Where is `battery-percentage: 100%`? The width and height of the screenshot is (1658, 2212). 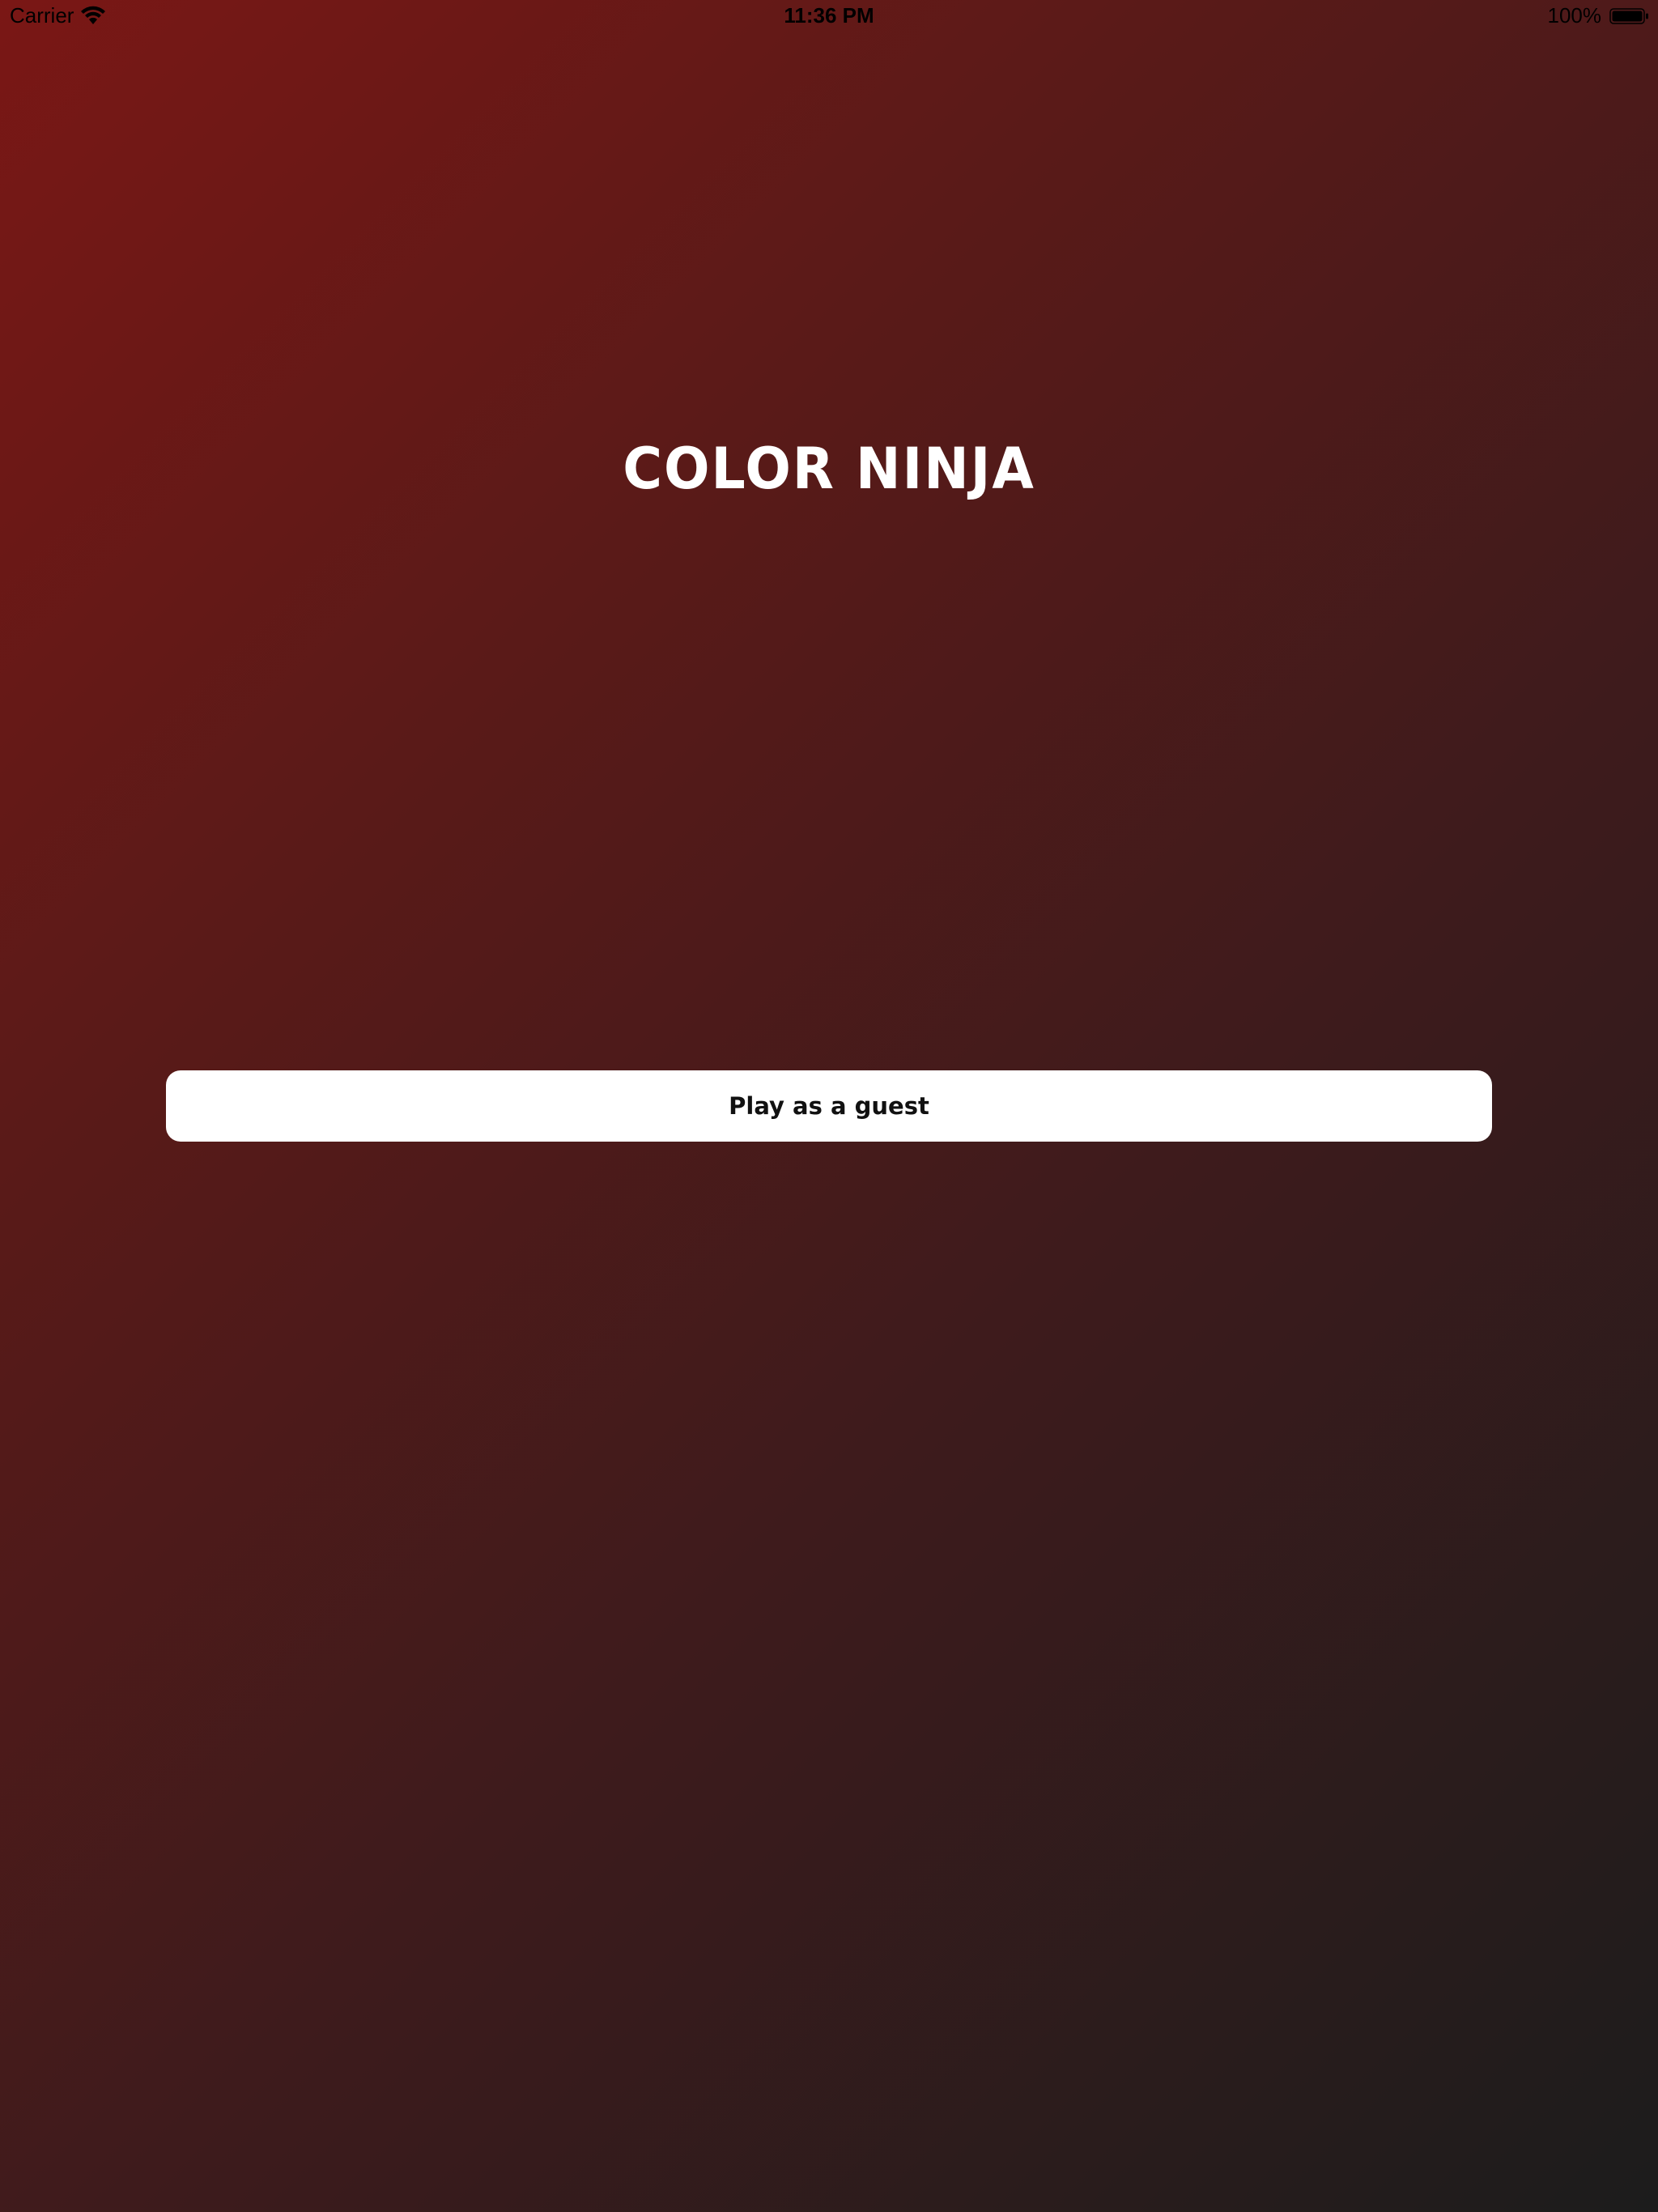
battery-percentage: 100% is located at coordinates (1574, 16).